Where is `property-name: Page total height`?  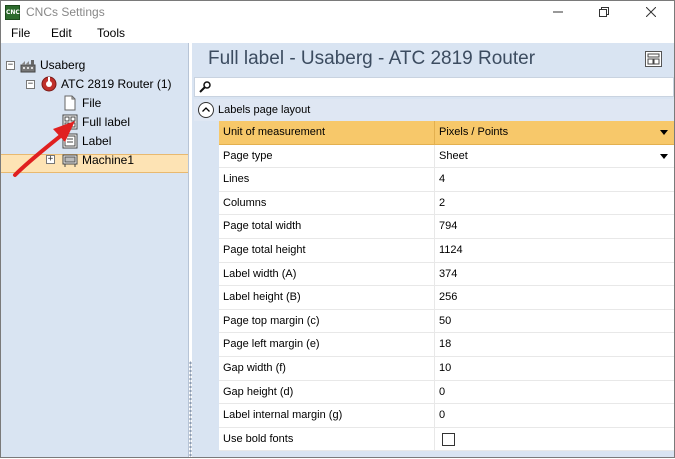
property-name: Page total height is located at coordinates (327, 250).